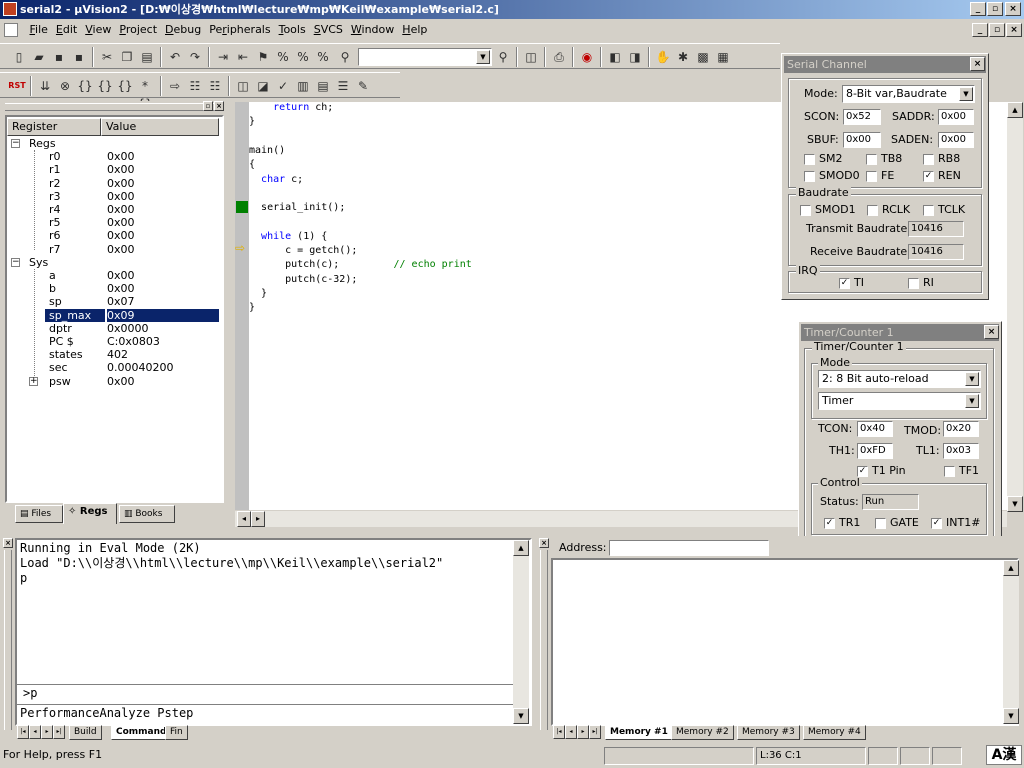 This screenshot has height=768, width=1024. Describe the element at coordinates (1011, 568) in the screenshot. I see `memory-scroll-up: ▲` at that location.